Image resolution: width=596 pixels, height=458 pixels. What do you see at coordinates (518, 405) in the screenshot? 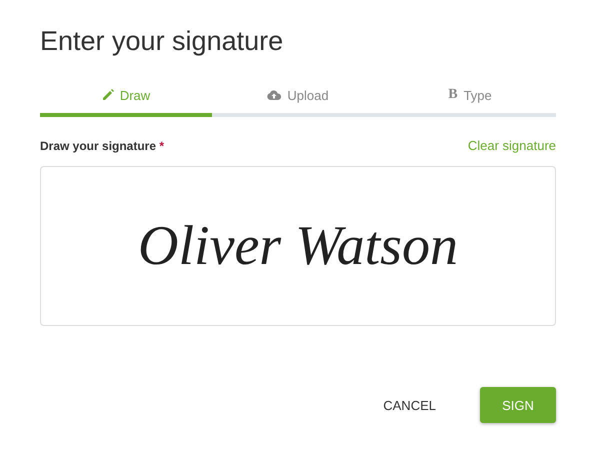
I see `sign-button: SIGN` at bounding box center [518, 405].